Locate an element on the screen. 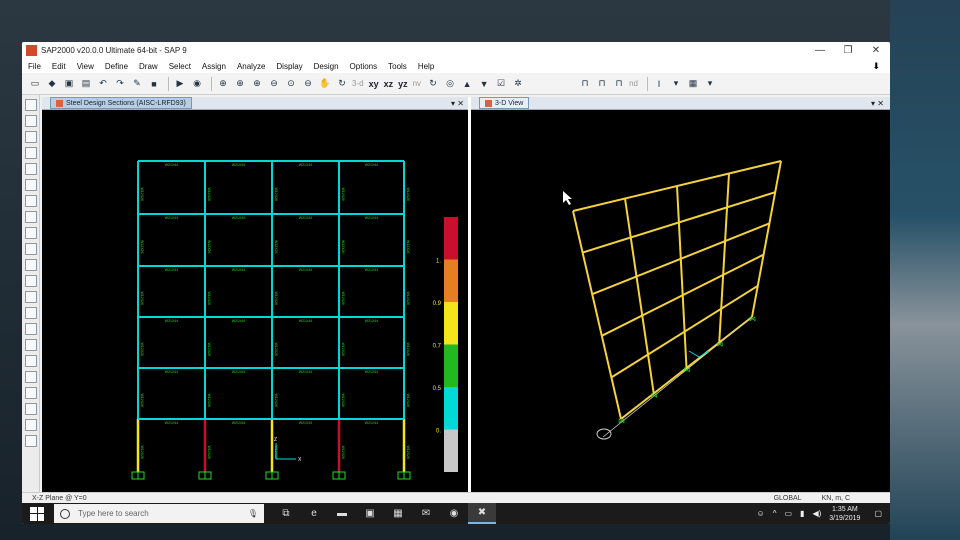 The image size is (960, 540). coordinate-system: GLOBAL is located at coordinates (788, 498).